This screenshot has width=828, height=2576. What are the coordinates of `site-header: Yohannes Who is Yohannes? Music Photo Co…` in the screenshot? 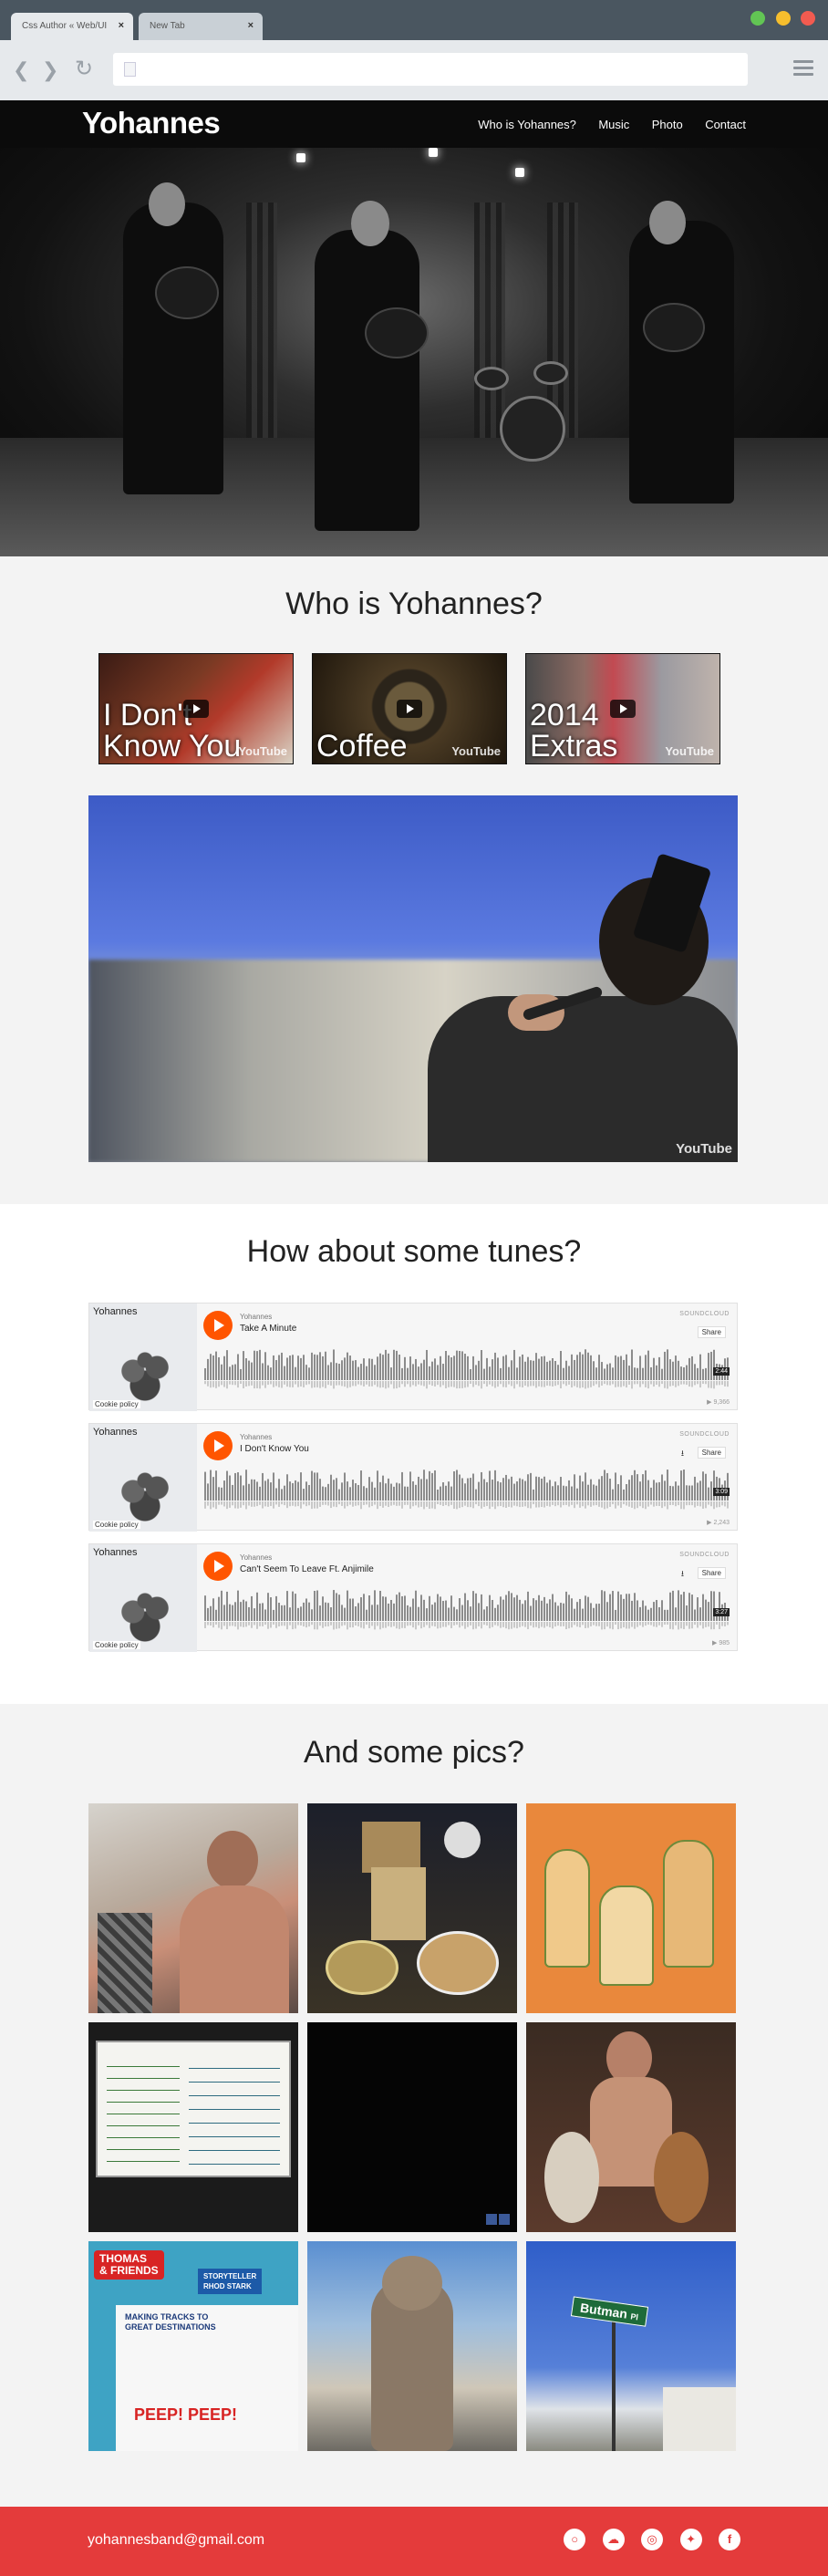 It's located at (414, 124).